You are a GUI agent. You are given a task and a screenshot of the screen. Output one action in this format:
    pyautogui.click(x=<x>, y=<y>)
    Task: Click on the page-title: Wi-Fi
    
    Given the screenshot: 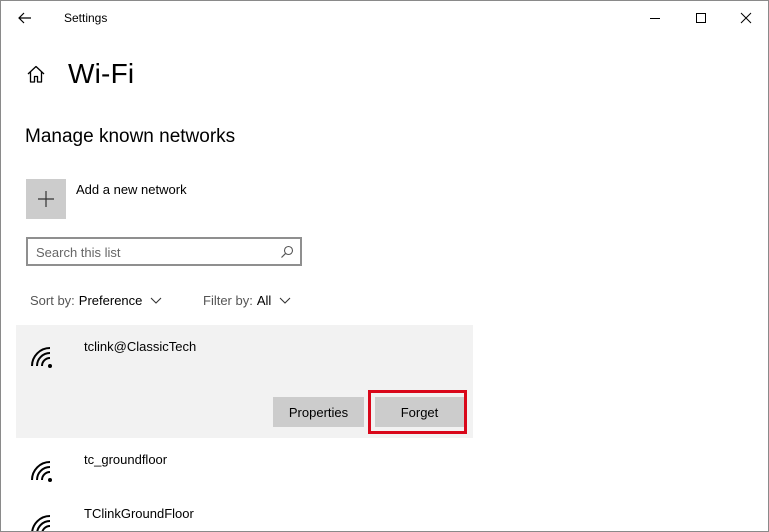 What is the action you would take?
    pyautogui.click(x=101, y=73)
    